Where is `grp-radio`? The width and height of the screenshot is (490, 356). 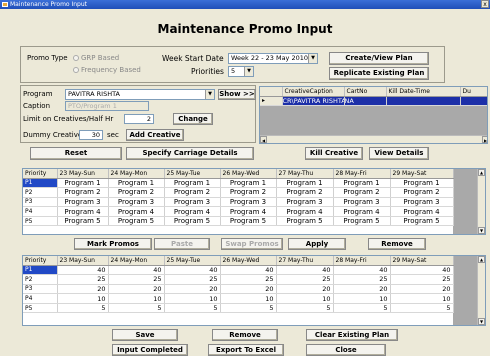
grp-radio is located at coordinates (76, 58).